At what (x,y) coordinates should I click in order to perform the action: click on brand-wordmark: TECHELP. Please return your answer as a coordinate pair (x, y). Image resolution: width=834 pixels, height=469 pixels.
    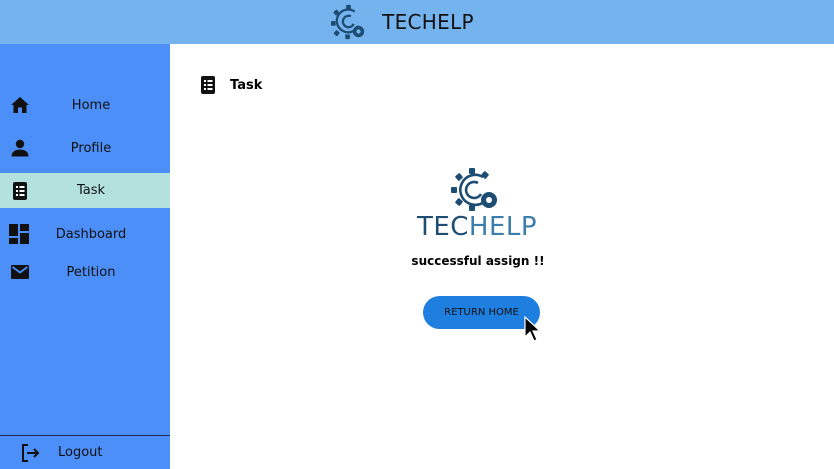
    Looking at the image, I should click on (477, 227).